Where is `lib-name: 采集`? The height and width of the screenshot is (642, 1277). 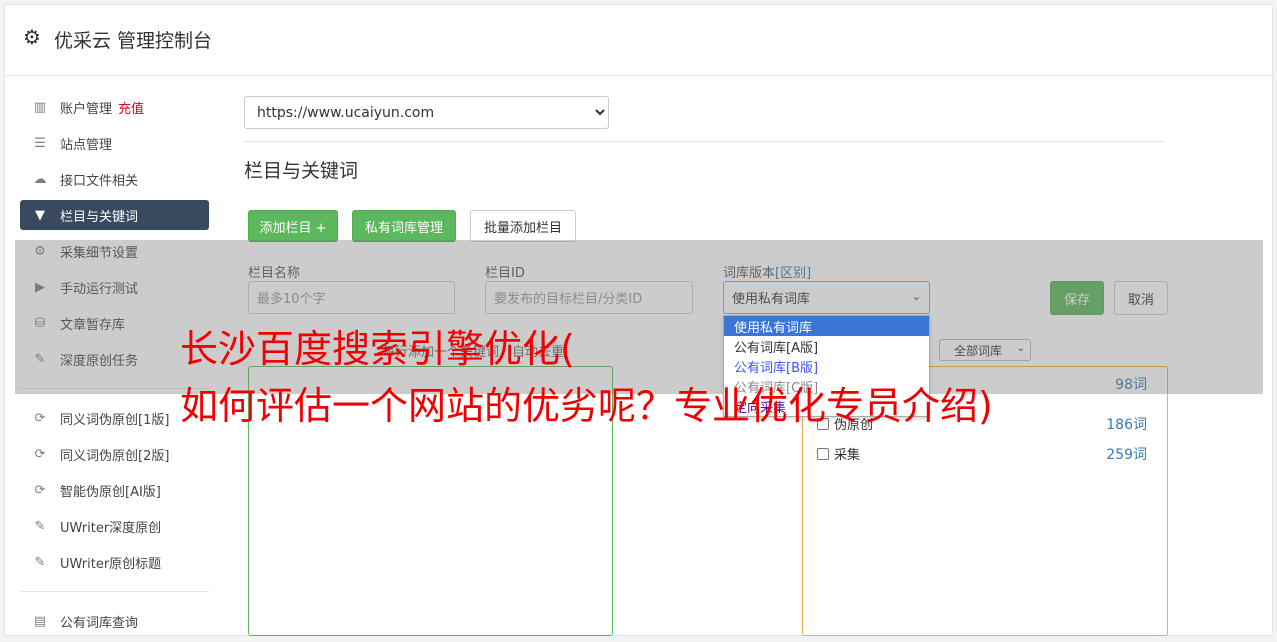
lib-name: 采集 is located at coordinates (847, 455).